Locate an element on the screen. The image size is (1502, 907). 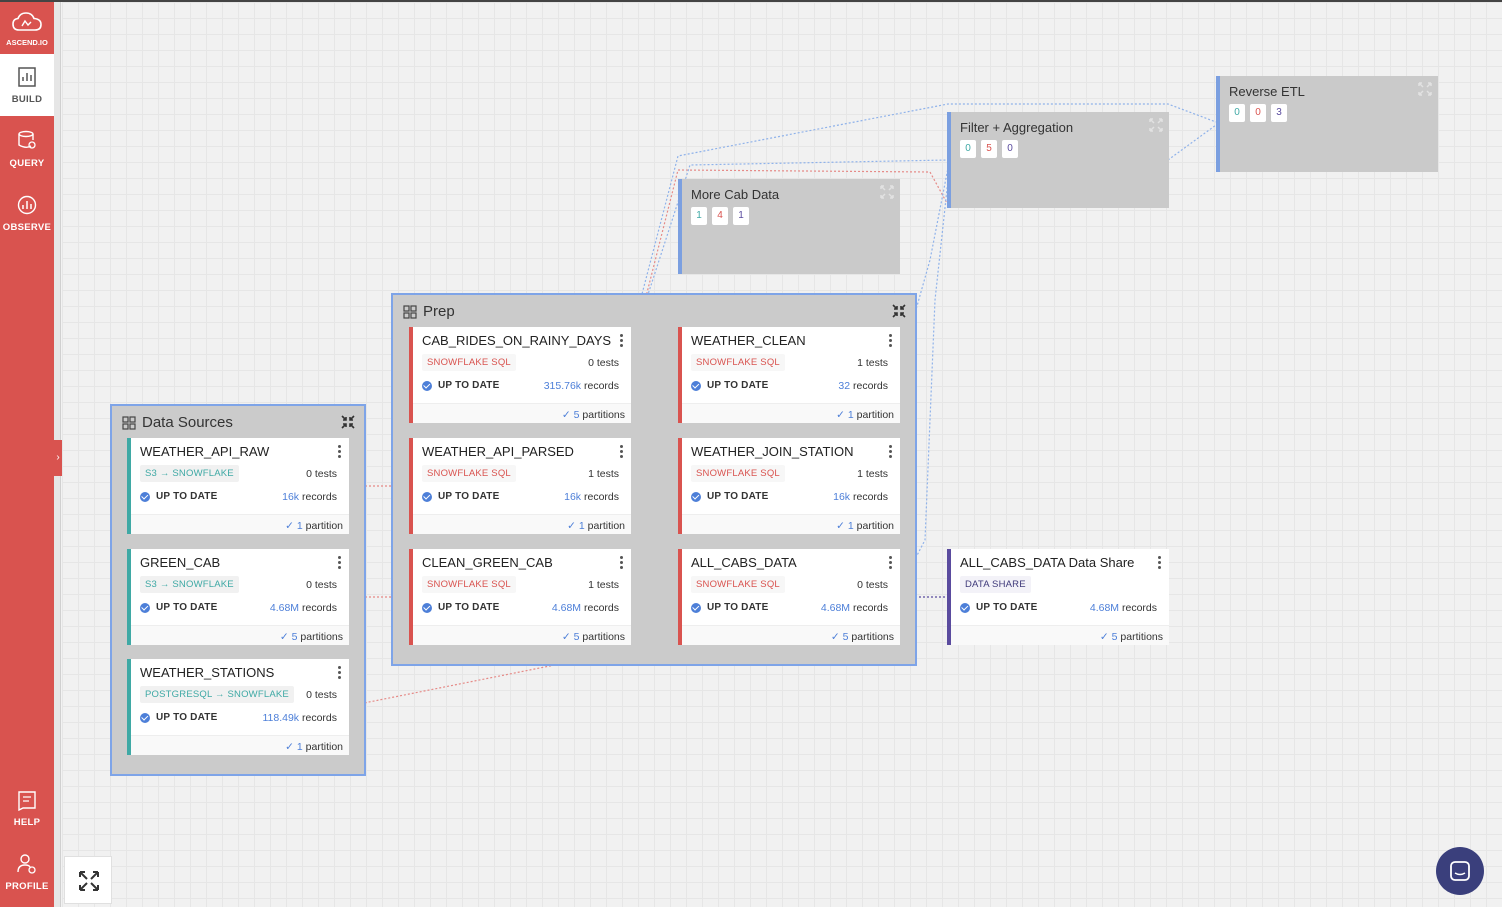
partitions-label: partition is located at coordinates (875, 526).